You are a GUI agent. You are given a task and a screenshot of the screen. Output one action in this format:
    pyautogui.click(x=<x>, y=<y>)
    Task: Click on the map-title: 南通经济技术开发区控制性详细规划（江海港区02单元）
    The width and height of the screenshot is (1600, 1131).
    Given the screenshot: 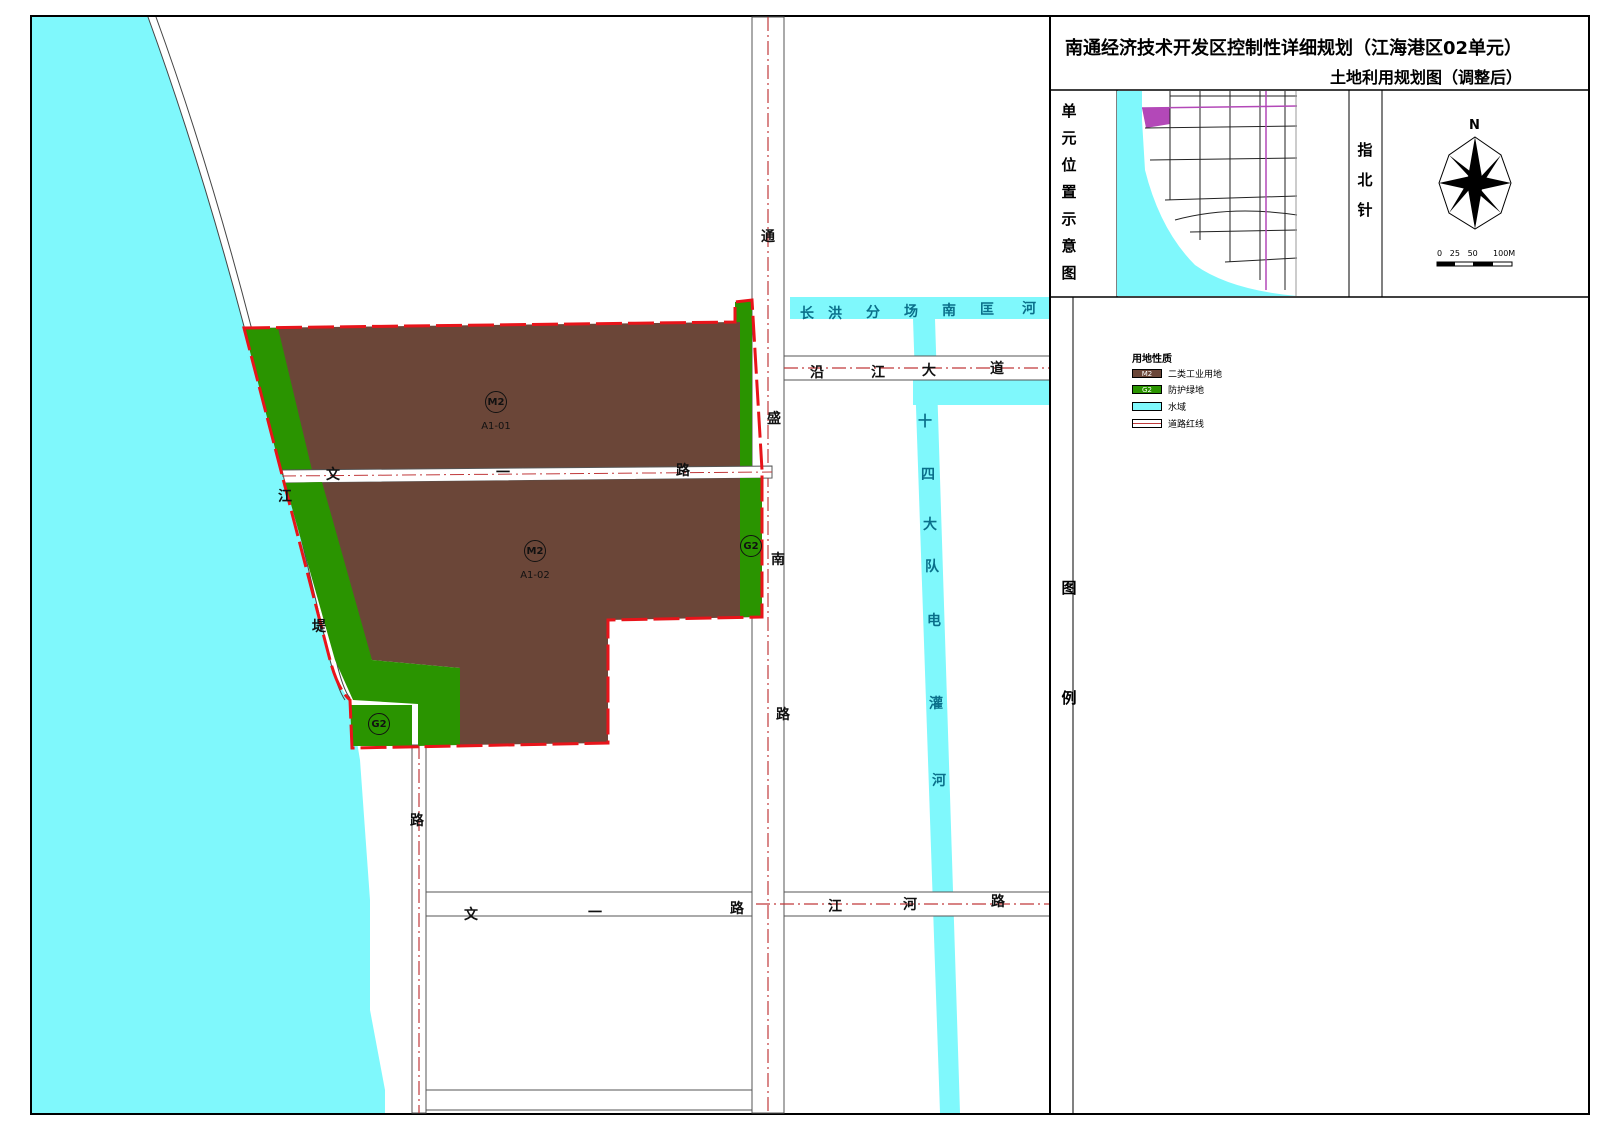 What is the action you would take?
    pyautogui.click(x=1294, y=48)
    